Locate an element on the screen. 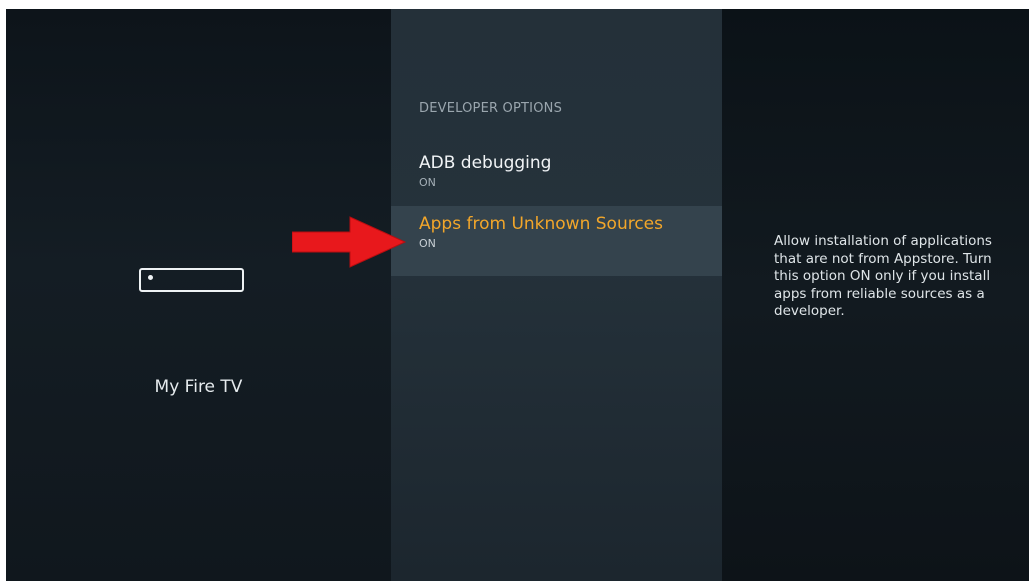 The width and height of the screenshot is (1029, 581). section-header: DEVELOPER OPTIONS is located at coordinates (491, 108).